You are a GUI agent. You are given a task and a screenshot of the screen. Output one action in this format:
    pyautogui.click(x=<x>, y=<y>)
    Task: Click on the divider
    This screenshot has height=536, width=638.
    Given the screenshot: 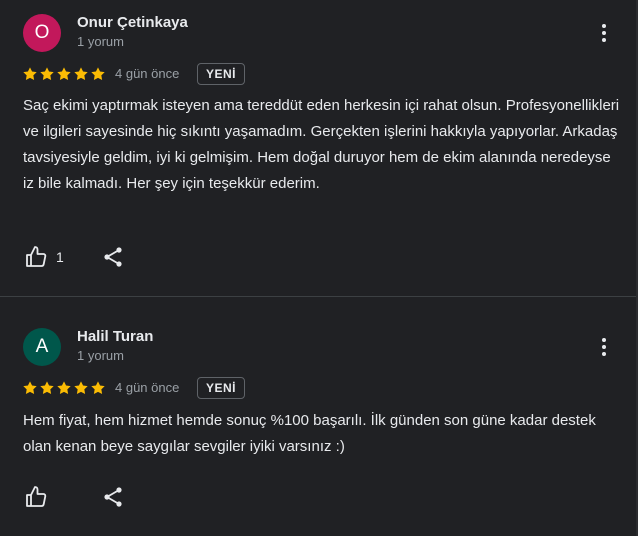 What is the action you would take?
    pyautogui.click(x=318, y=296)
    